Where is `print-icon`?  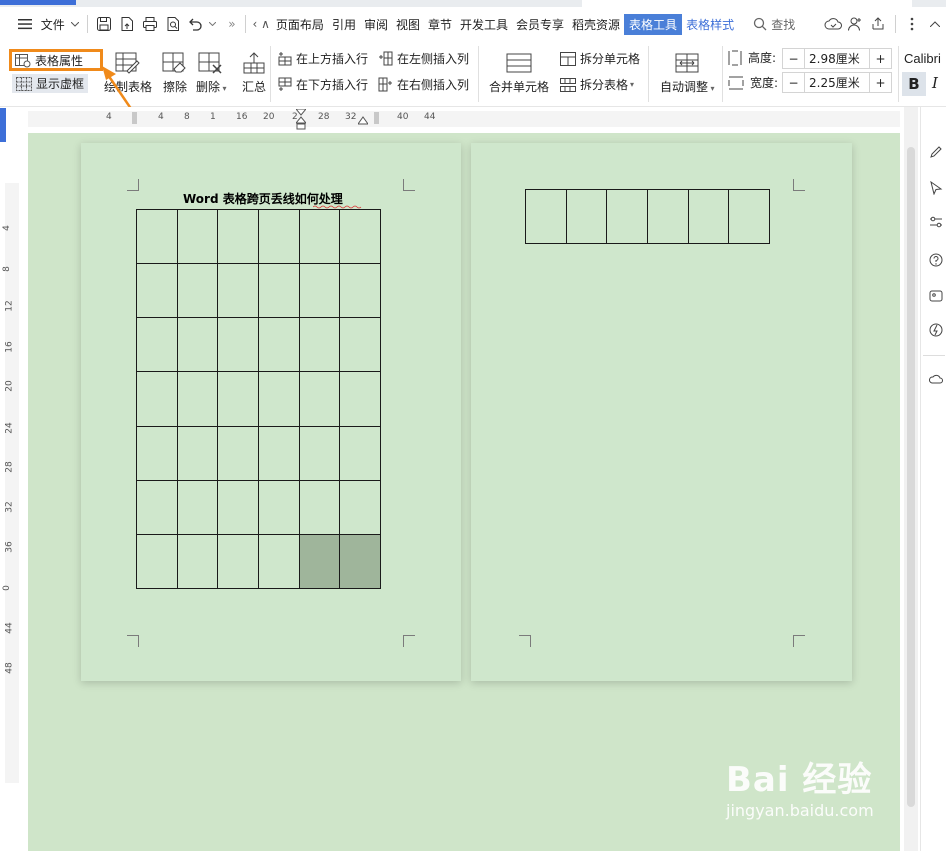 print-icon is located at coordinates (150, 24).